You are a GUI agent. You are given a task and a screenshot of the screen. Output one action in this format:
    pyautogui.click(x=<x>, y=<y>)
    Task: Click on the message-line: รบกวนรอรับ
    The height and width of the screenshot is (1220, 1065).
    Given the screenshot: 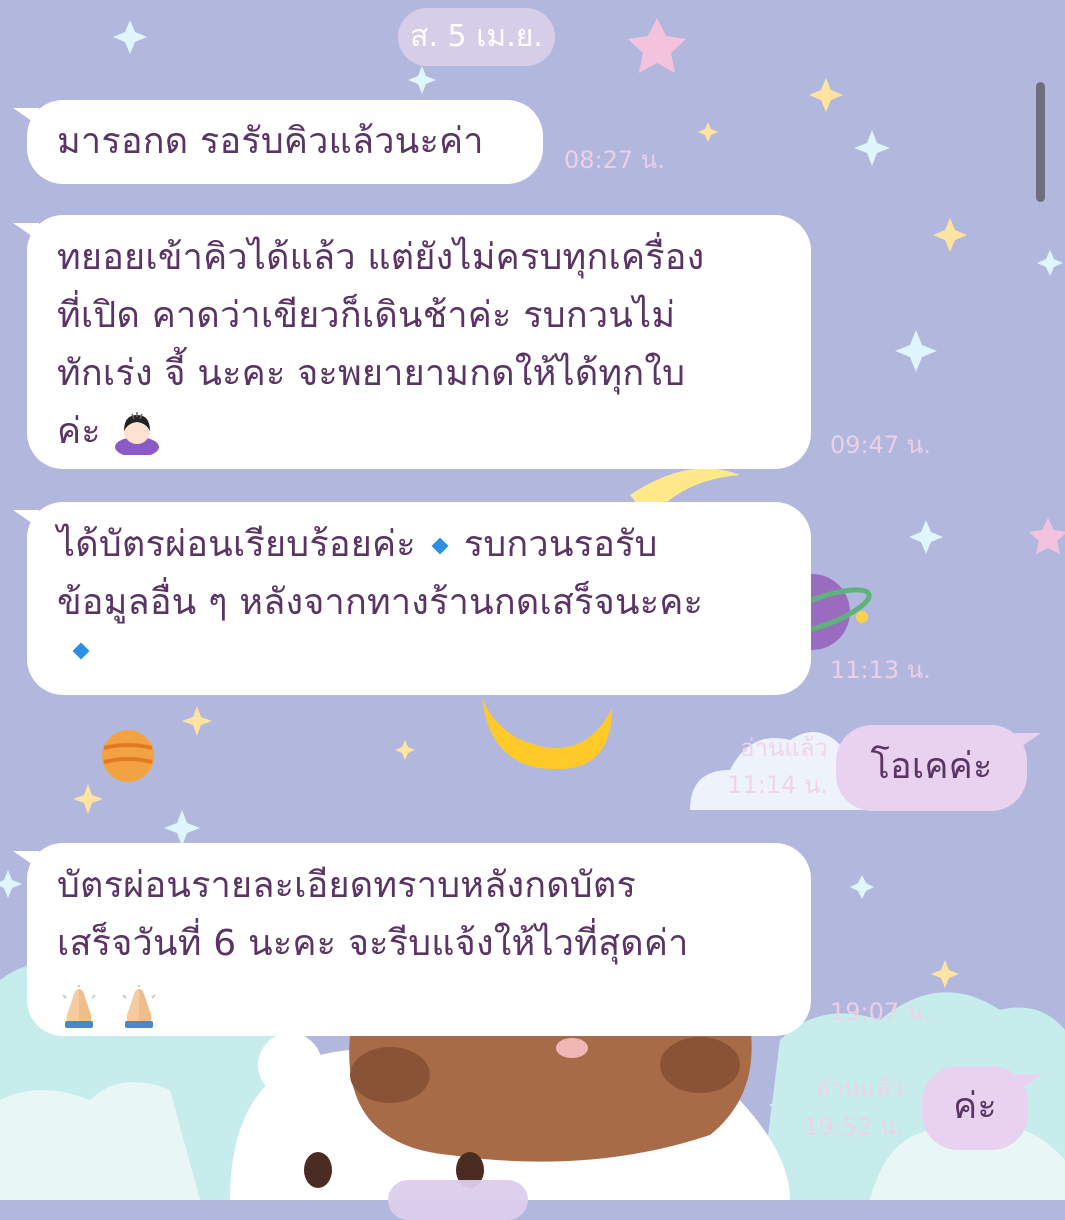 What is the action you would take?
    pyautogui.click(x=560, y=544)
    